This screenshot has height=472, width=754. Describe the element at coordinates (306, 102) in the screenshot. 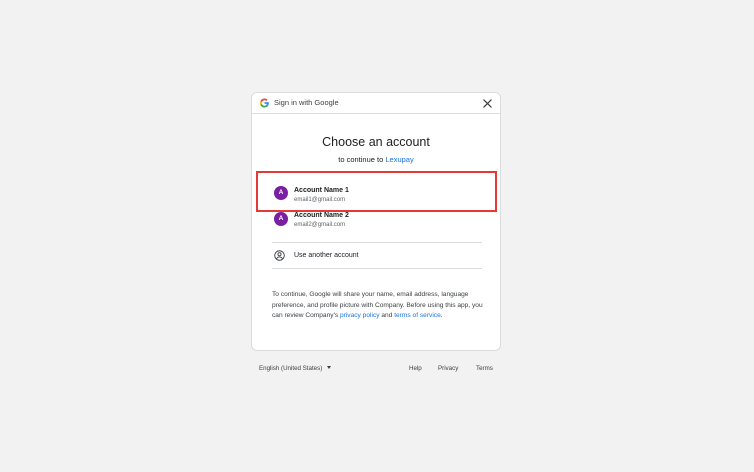

I see `header-title: Sign in with Google` at that location.